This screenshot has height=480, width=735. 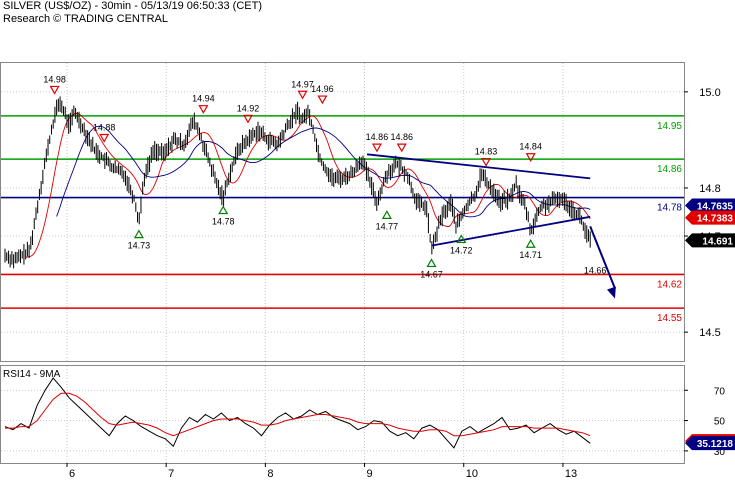 I want to click on level-label: 14.86, so click(x=669, y=169).